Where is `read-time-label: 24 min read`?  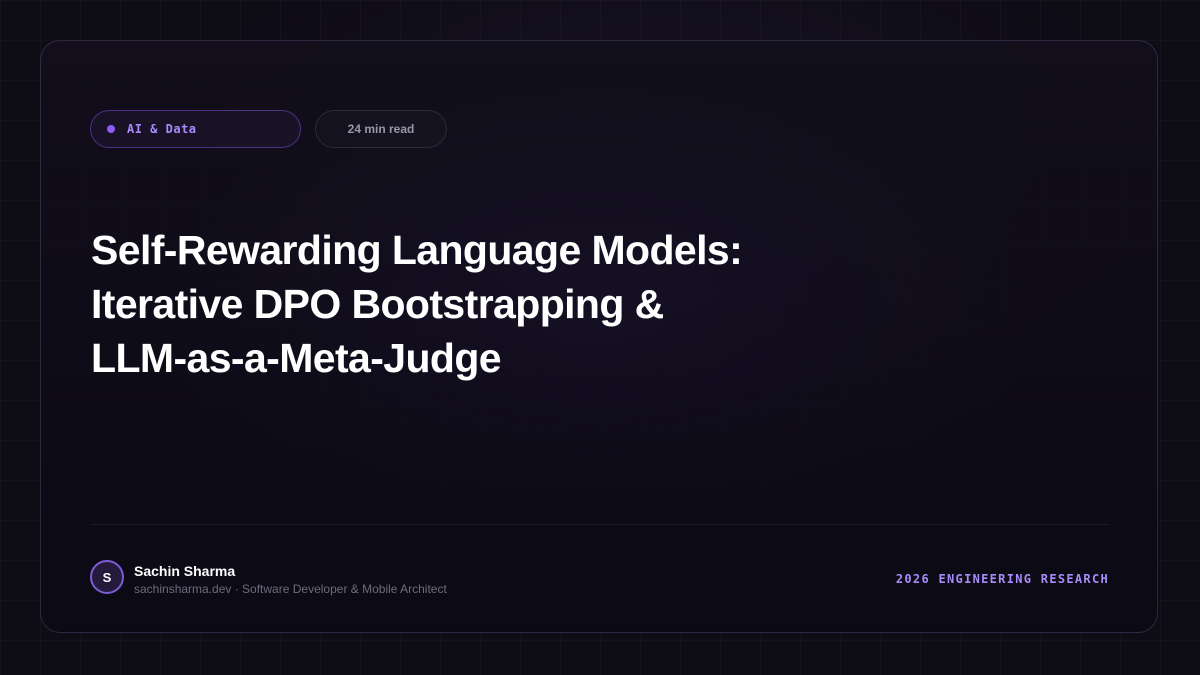
read-time-label: 24 min read is located at coordinates (381, 129).